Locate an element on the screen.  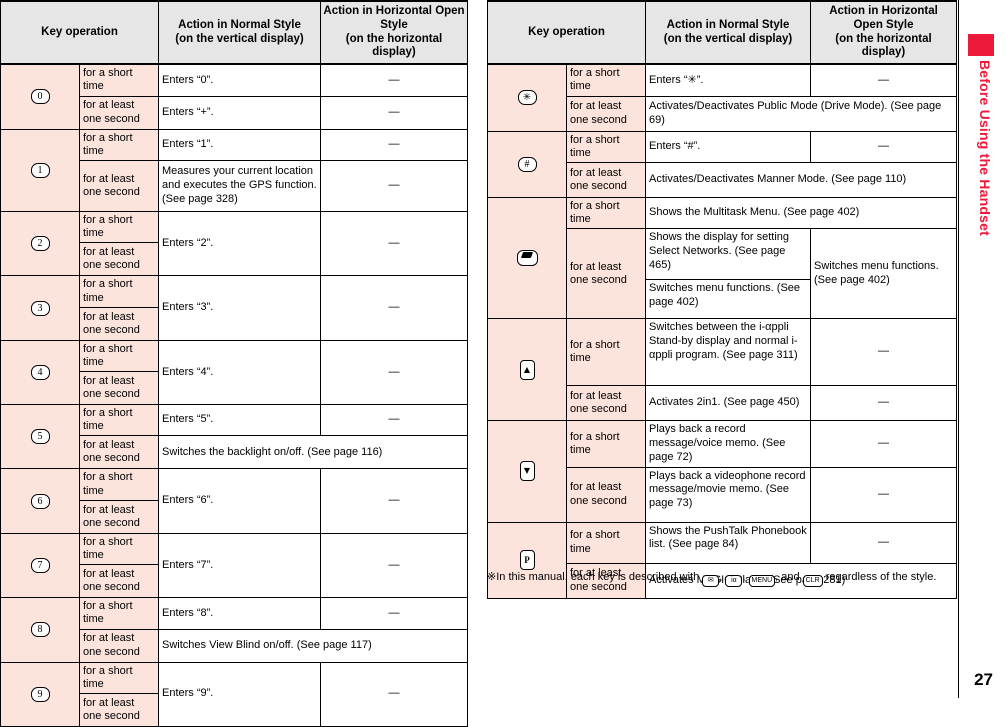
table-row: 7 for a short time Enters “7”. — is located at coordinates (234, 565).